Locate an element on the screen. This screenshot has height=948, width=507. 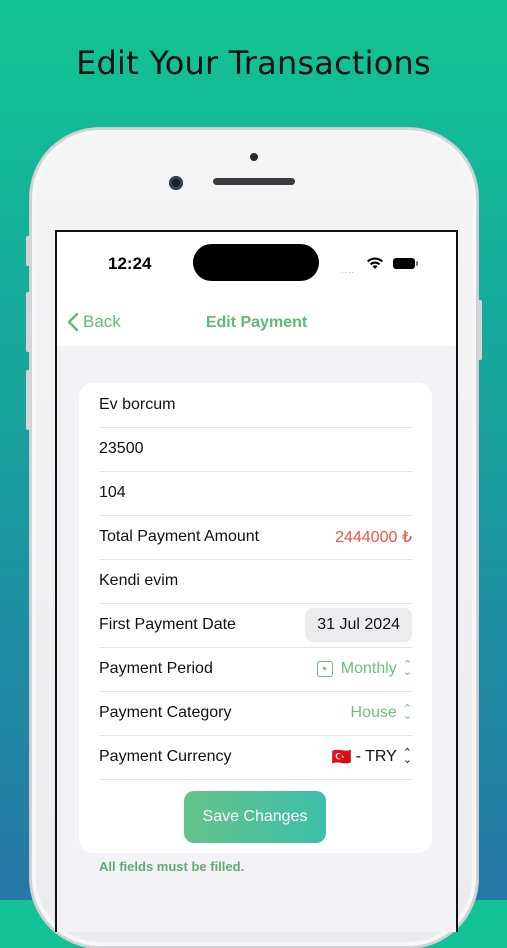
name-value: Ev borcum is located at coordinates (137, 404).